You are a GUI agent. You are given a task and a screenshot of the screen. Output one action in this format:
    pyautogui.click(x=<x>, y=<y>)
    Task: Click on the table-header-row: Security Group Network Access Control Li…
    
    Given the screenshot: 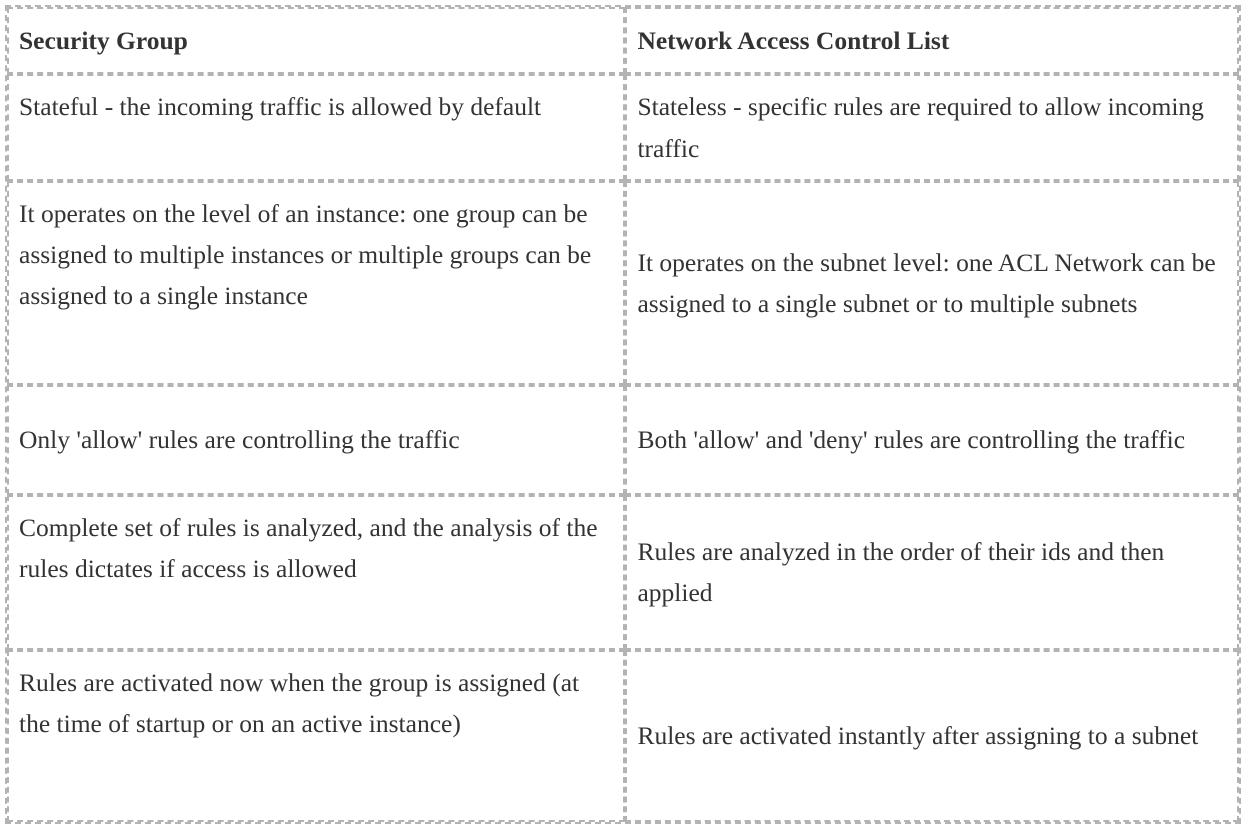 What is the action you would take?
    pyautogui.click(x=623, y=41)
    